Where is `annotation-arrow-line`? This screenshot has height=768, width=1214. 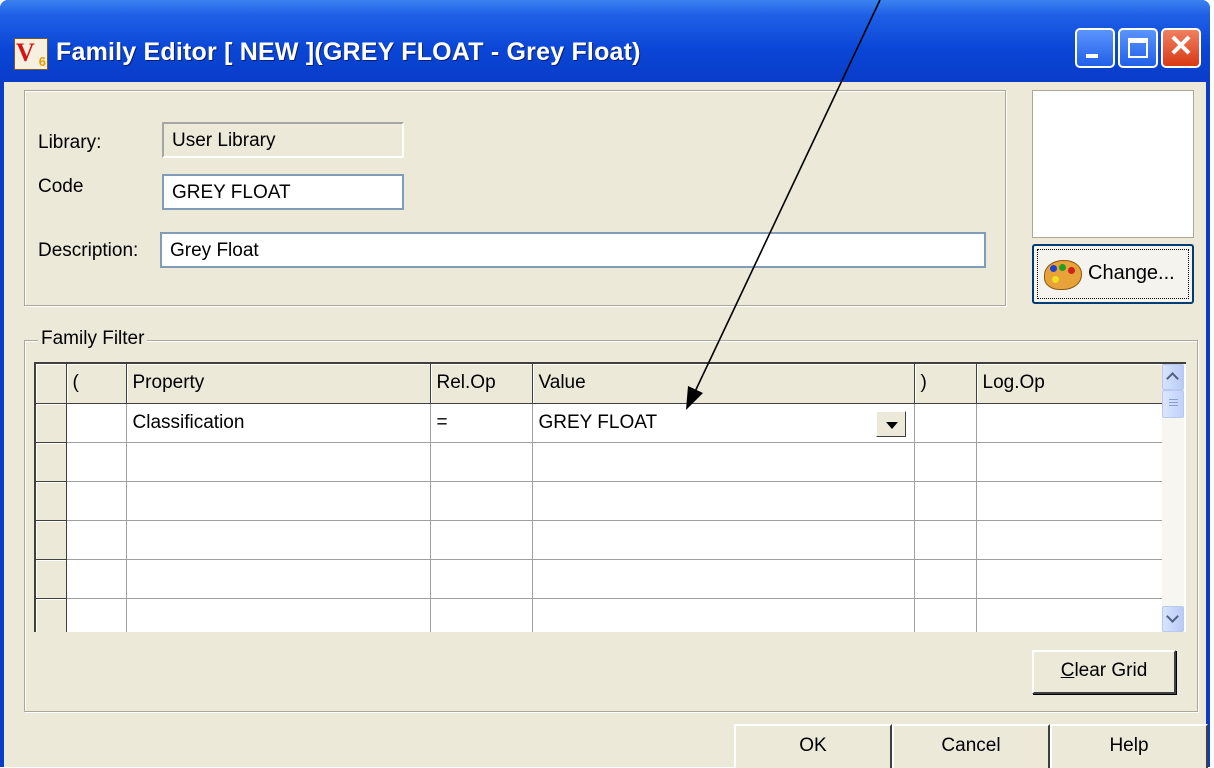
annotation-arrow-line is located at coordinates (786, 199).